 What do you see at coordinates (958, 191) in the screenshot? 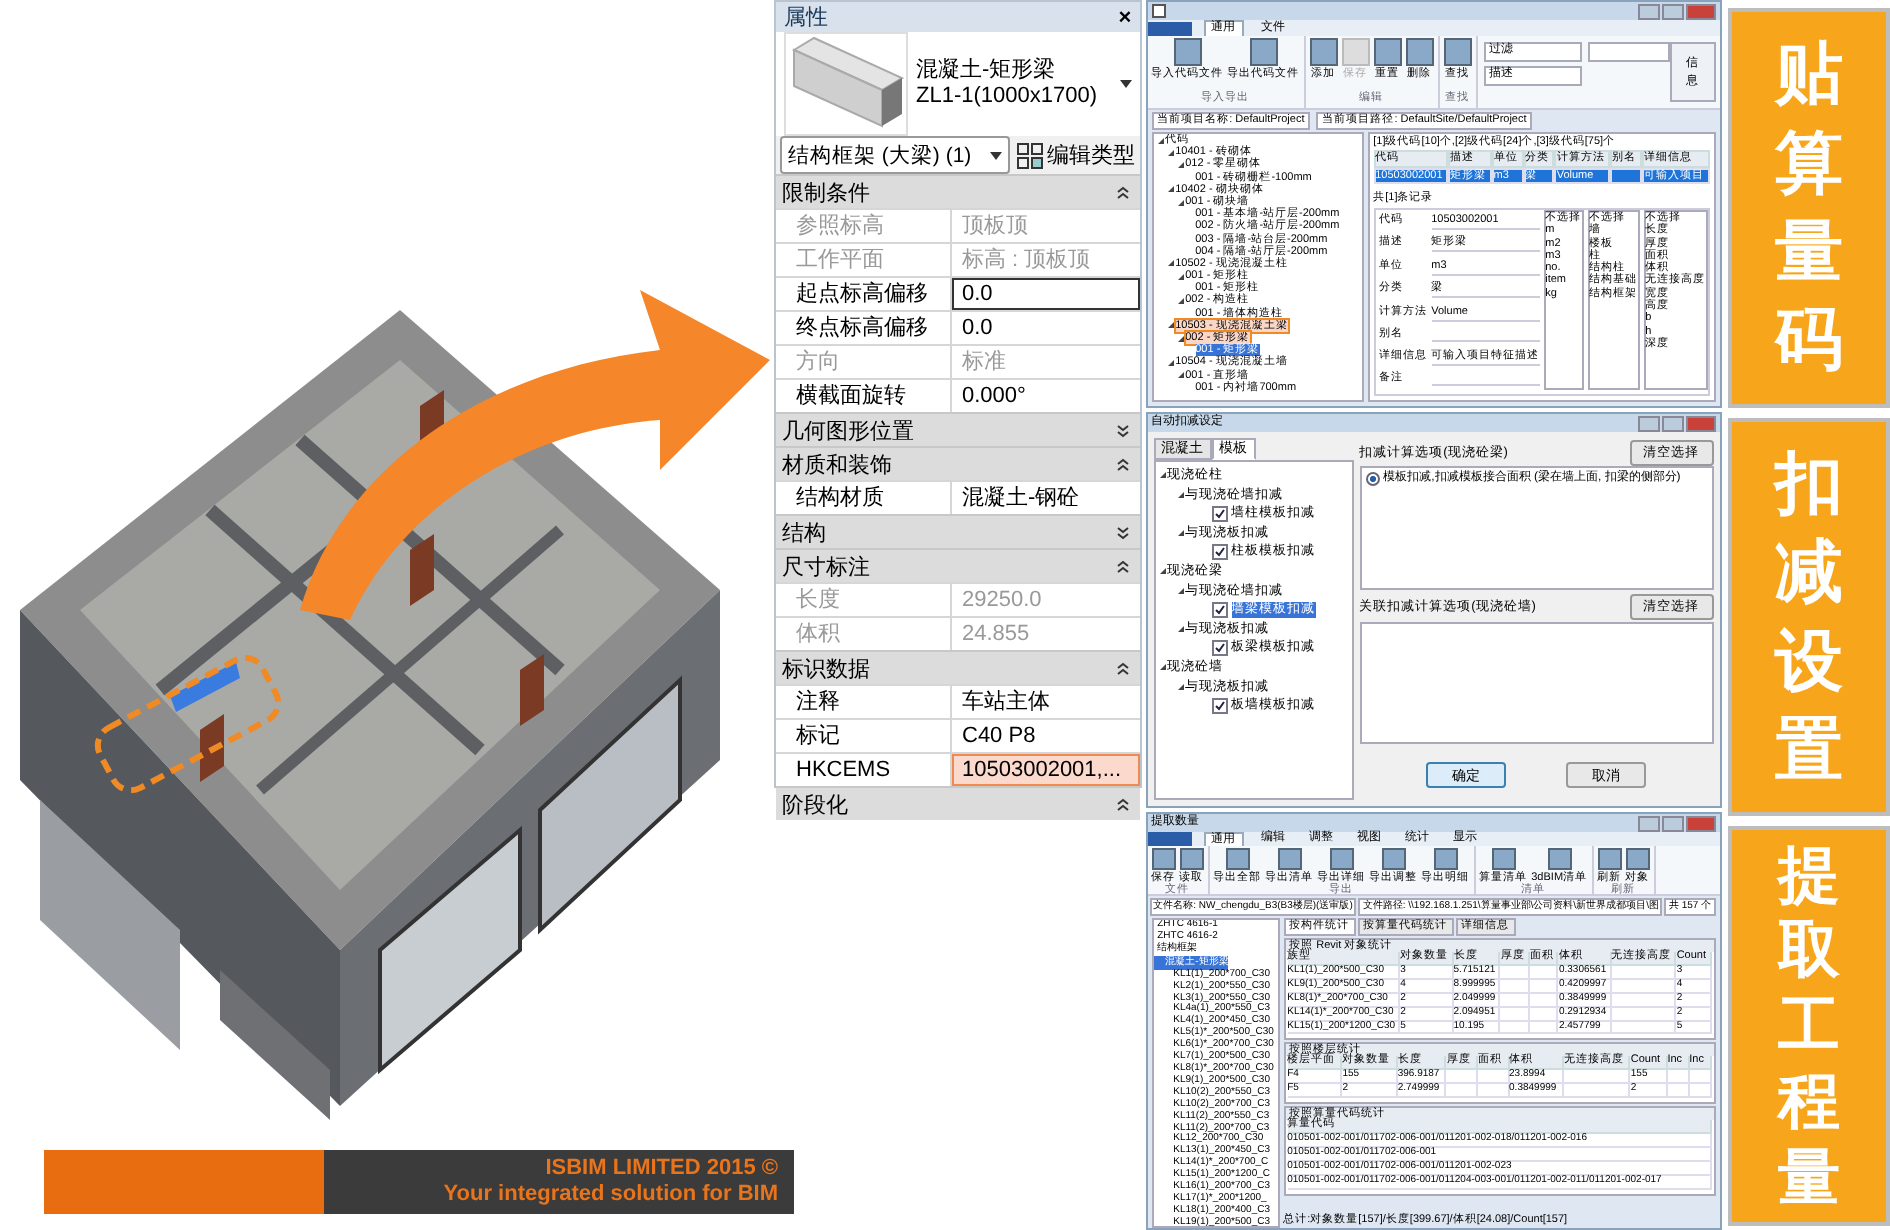
I see `section-header: 限制条件` at bounding box center [958, 191].